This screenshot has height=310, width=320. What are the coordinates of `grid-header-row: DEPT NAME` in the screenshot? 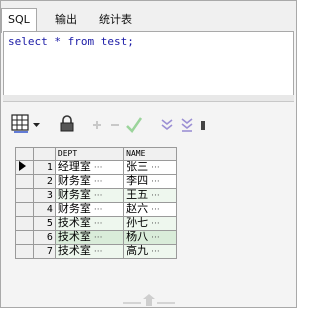 It's located at (95, 154).